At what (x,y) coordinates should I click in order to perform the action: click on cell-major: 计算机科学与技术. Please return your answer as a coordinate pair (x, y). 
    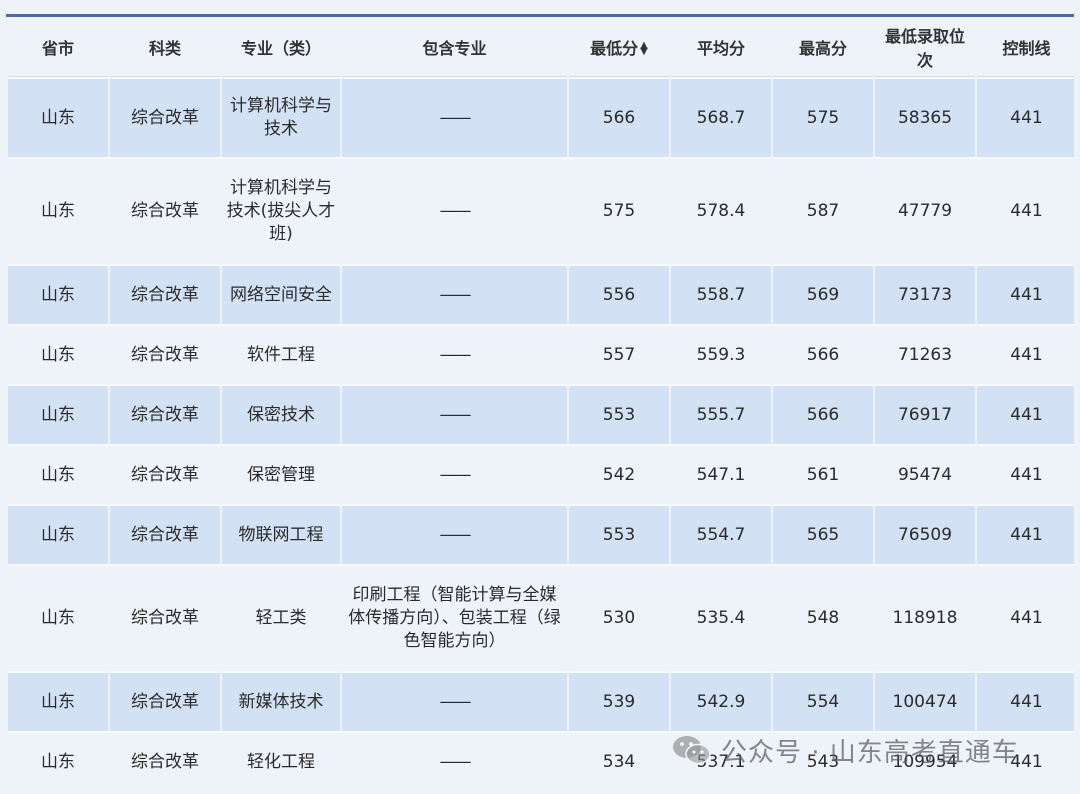
    Looking at the image, I should click on (281, 117).